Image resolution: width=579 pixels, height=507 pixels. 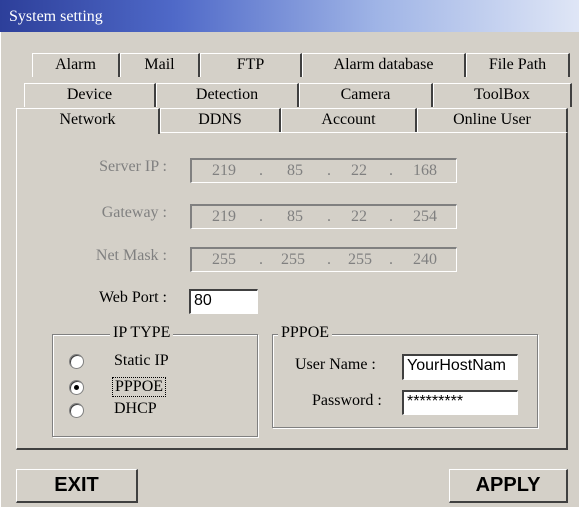 What do you see at coordinates (251, 65) in the screenshot?
I see `tab-ftp: FTP` at bounding box center [251, 65].